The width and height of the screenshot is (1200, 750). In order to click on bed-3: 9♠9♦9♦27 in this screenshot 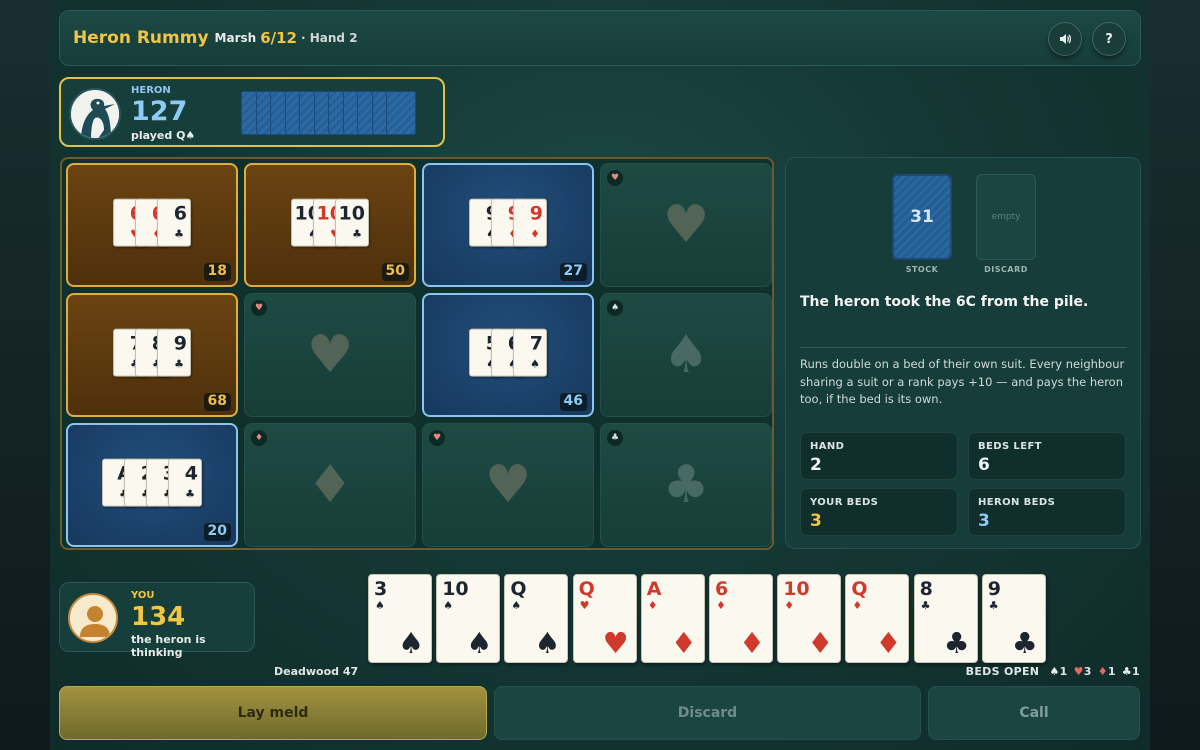, I will do `click(508, 225)`.